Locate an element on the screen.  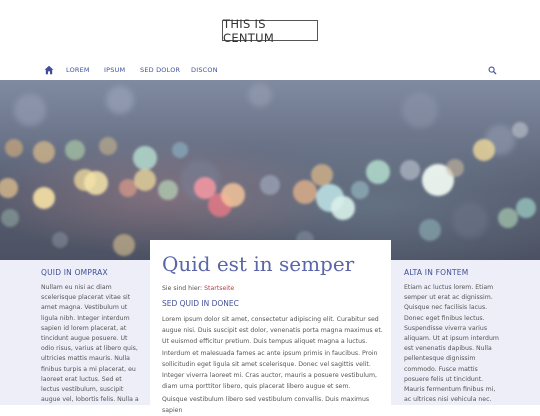
content-subheading: SED QUID IN DONEC is located at coordinates (200, 303).